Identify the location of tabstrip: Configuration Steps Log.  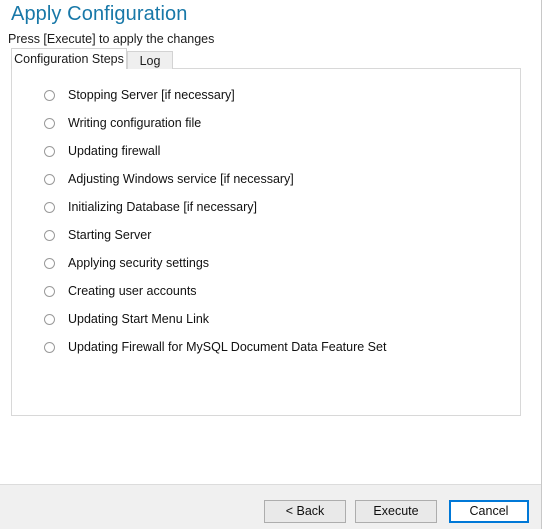
(266, 58).